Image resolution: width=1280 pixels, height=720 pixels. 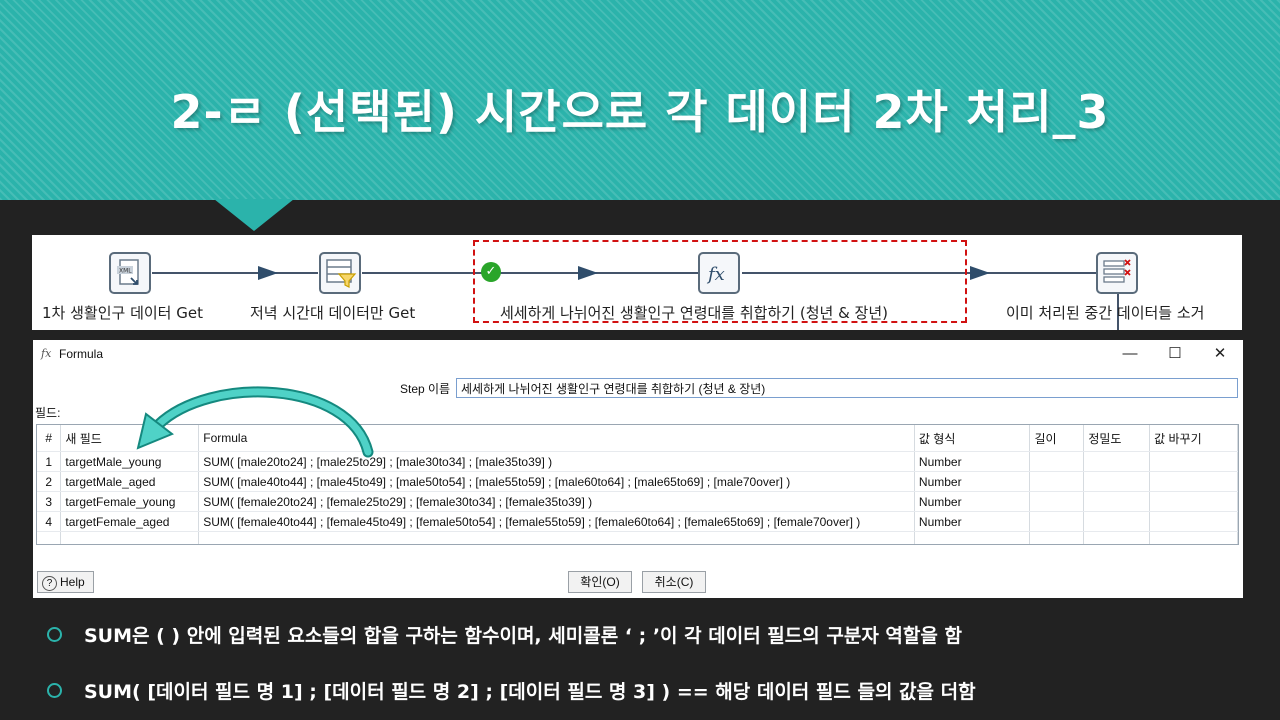 I want to click on help-label: Help, so click(x=72, y=582).